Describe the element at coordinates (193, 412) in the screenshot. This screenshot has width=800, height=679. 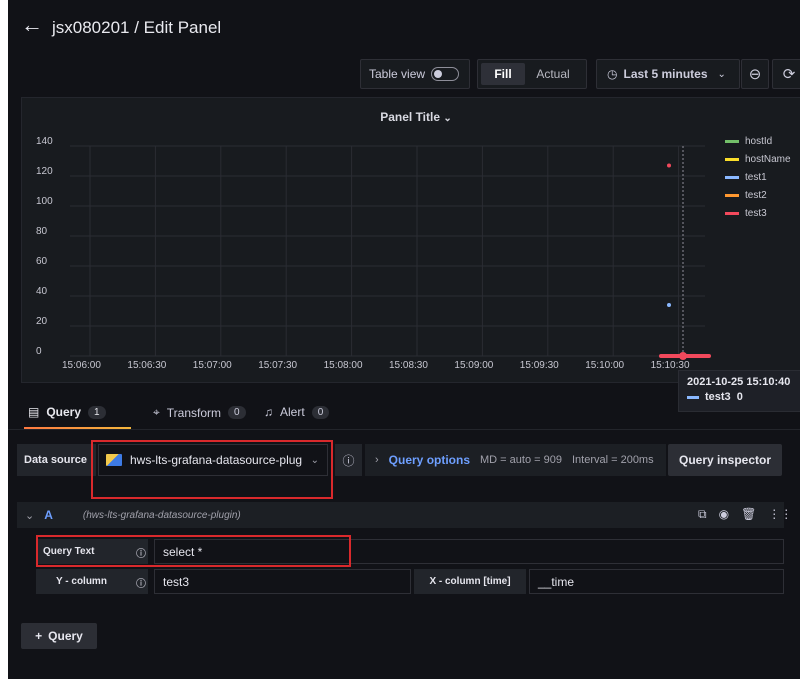
I see `tab-transform-label: Transform` at that location.